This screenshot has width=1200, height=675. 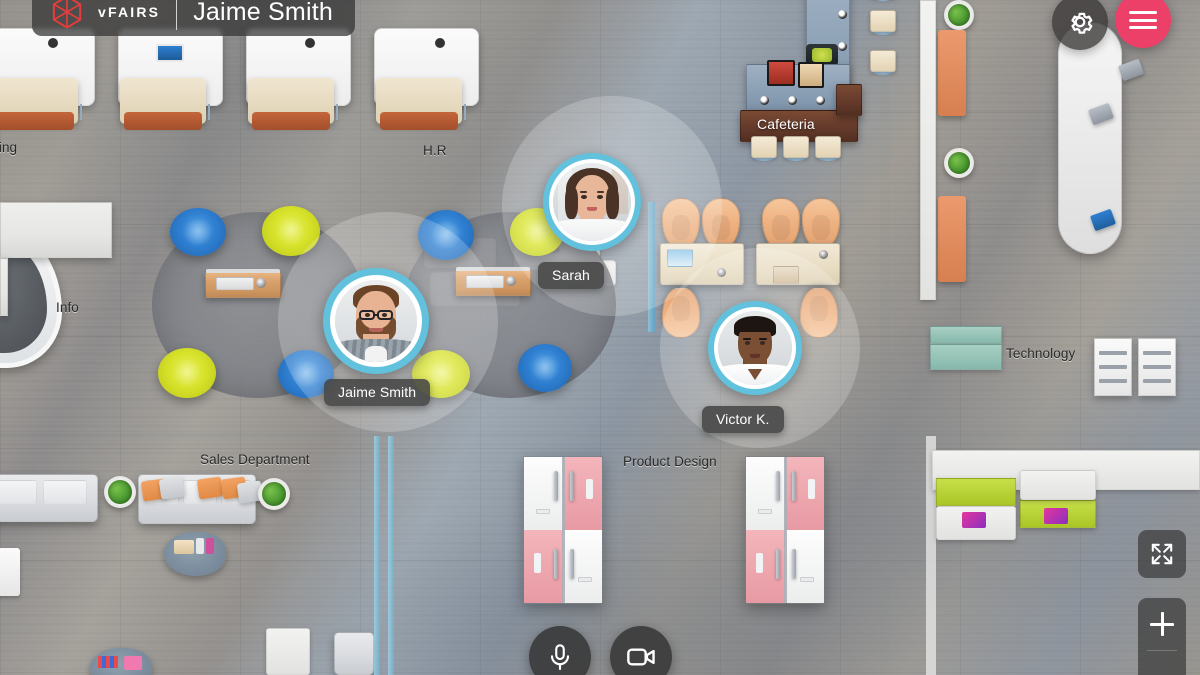 I want to click on brand-name: vFAIRS, so click(x=129, y=12).